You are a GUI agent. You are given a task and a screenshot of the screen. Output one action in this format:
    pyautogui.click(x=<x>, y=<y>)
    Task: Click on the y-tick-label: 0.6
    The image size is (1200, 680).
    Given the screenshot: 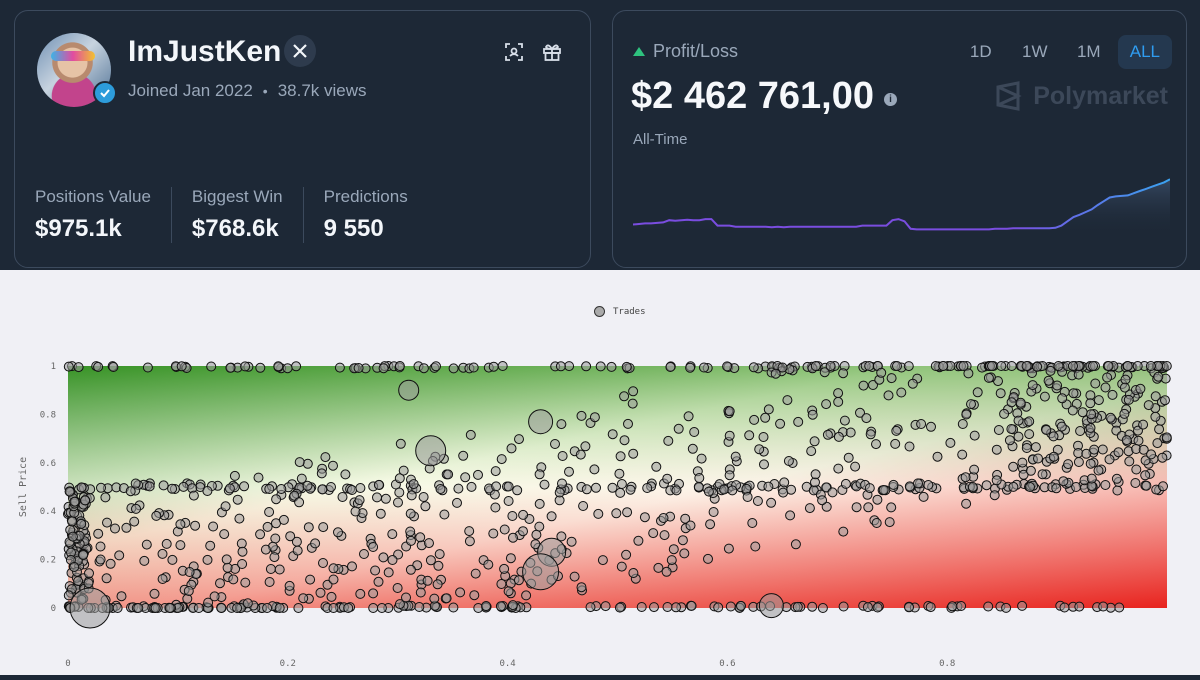 What is the action you would take?
    pyautogui.click(x=48, y=464)
    